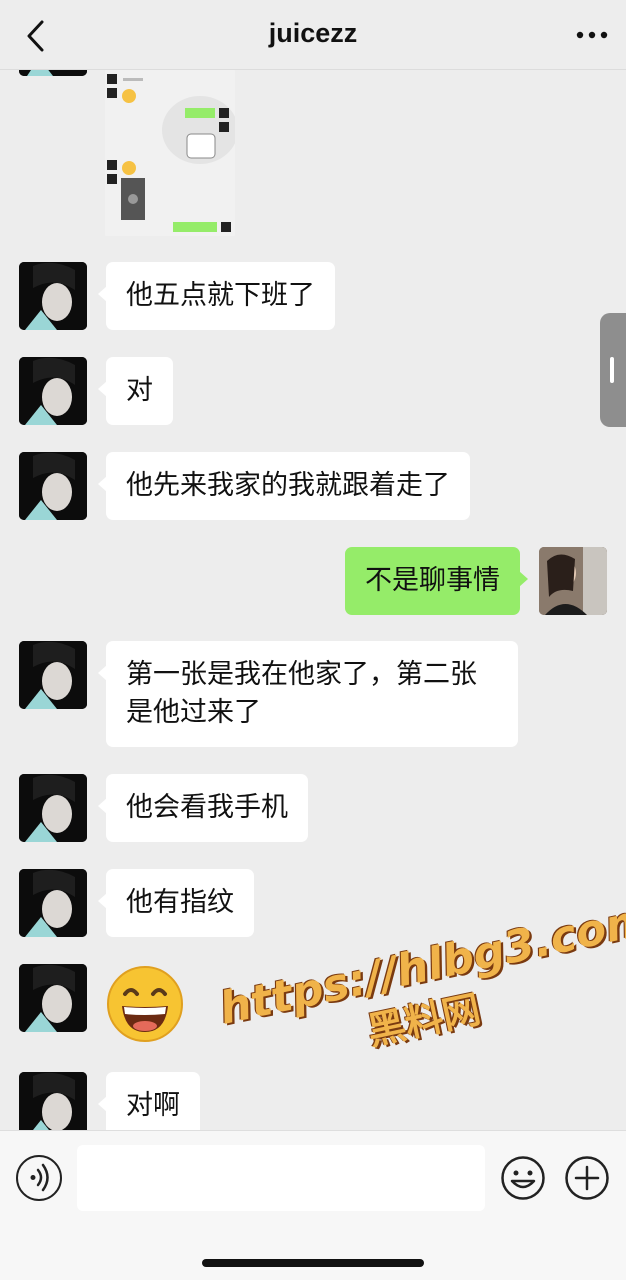  What do you see at coordinates (139, 390) in the screenshot?
I see `message-text: 对` at bounding box center [139, 390].